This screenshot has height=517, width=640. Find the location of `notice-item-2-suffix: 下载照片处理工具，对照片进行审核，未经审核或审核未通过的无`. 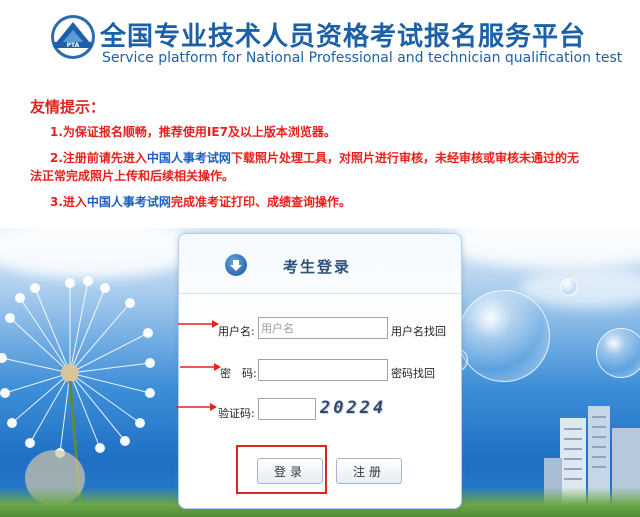

notice-item-2-suffix: 下载照片处理工具，对照片进行审核，未经审核或审核未通过的无 is located at coordinates (404, 157).